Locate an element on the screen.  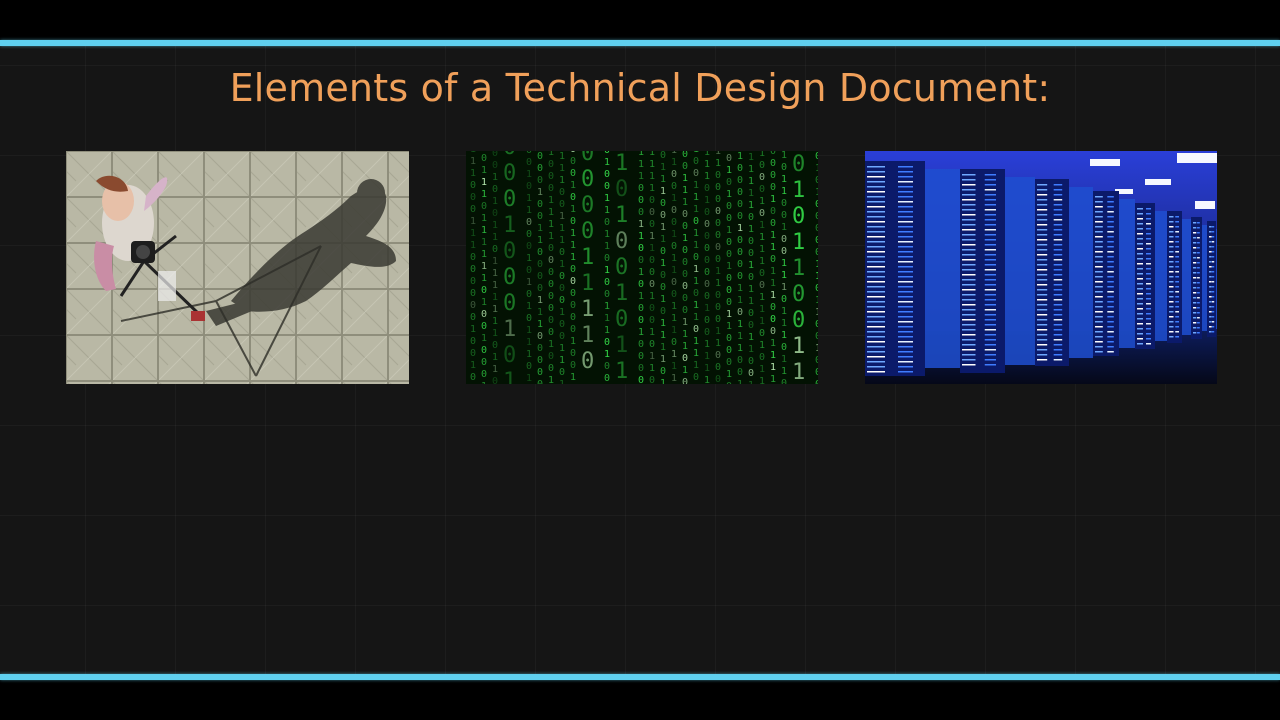
slide-title: Elements of a Technical Design Document: is located at coordinates (640, 88).